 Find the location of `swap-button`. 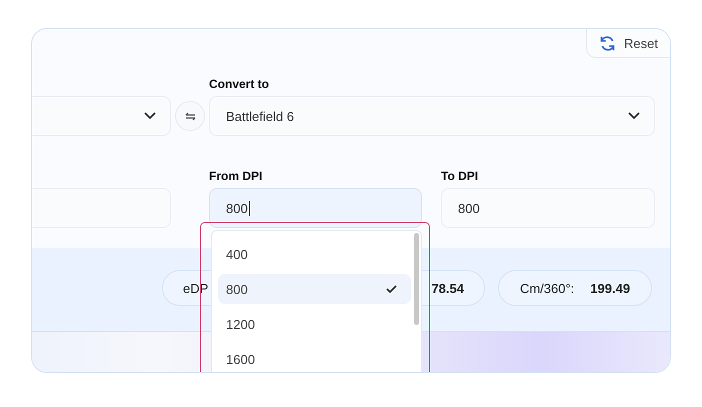

swap-button is located at coordinates (190, 116).